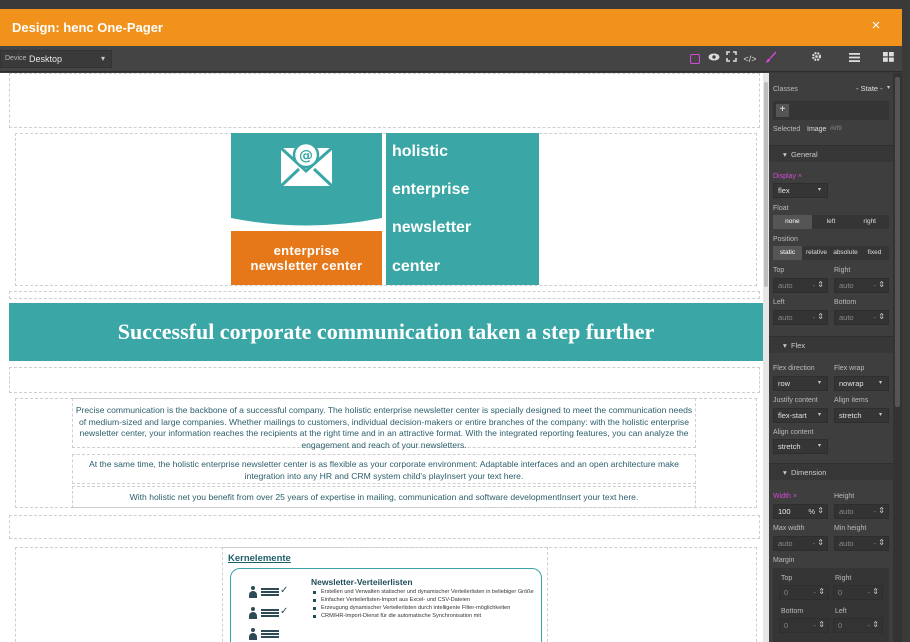  Describe the element at coordinates (785, 89) in the screenshot. I see `classes-label: Classes` at that location.